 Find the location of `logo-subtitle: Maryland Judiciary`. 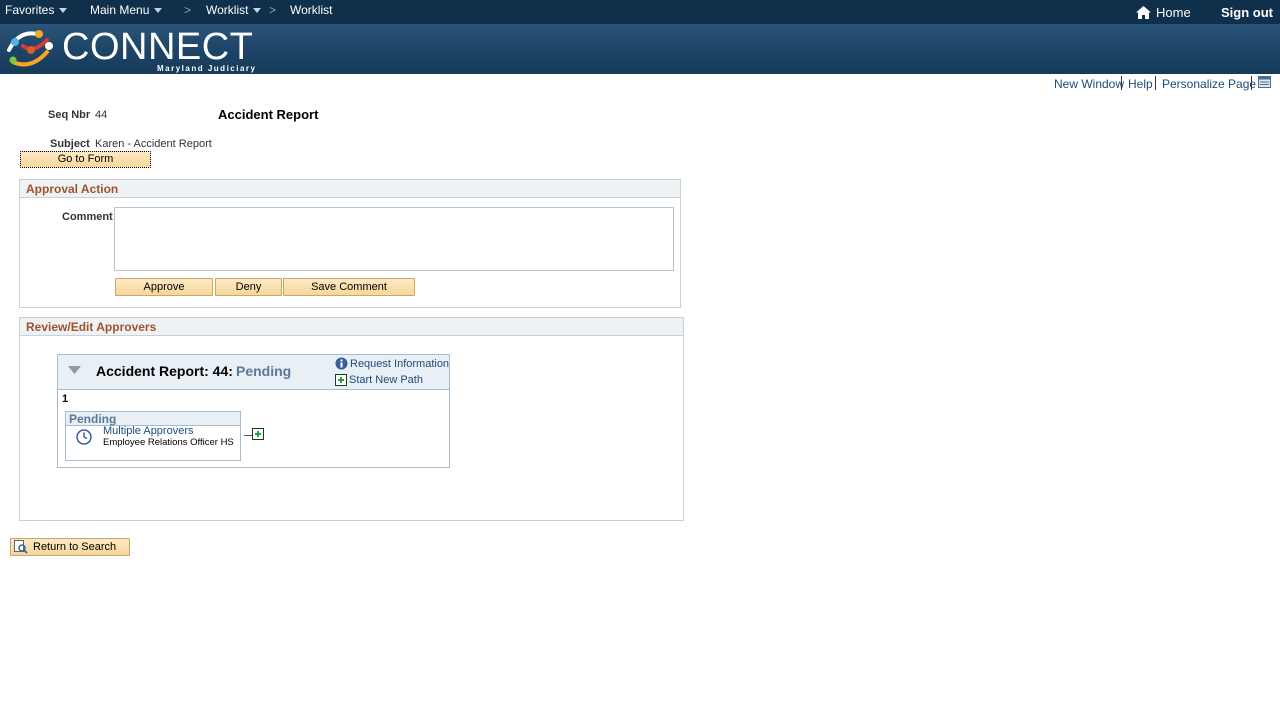

logo-subtitle: Maryland Judiciary is located at coordinates (207, 68).